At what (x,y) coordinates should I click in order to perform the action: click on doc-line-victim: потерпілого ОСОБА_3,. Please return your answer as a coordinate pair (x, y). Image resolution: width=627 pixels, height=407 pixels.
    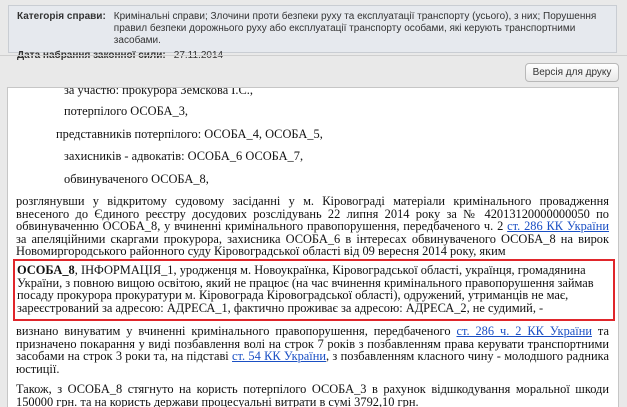
    Looking at the image, I should click on (126, 111).